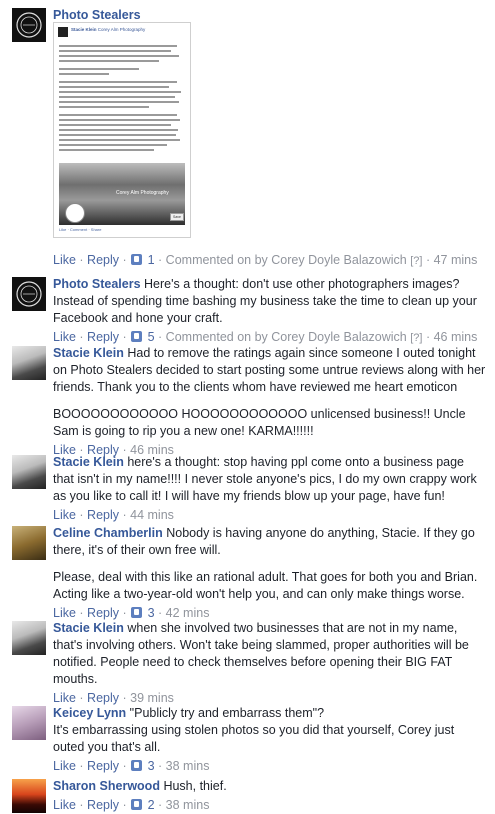 This screenshot has width=495, height=814. What do you see at coordinates (270, 805) in the screenshot?
I see `comment-actions: Like · Reply · 2 · 38 mins` at bounding box center [270, 805].